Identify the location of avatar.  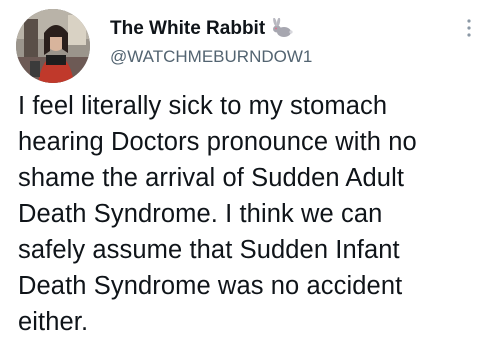
(53, 46).